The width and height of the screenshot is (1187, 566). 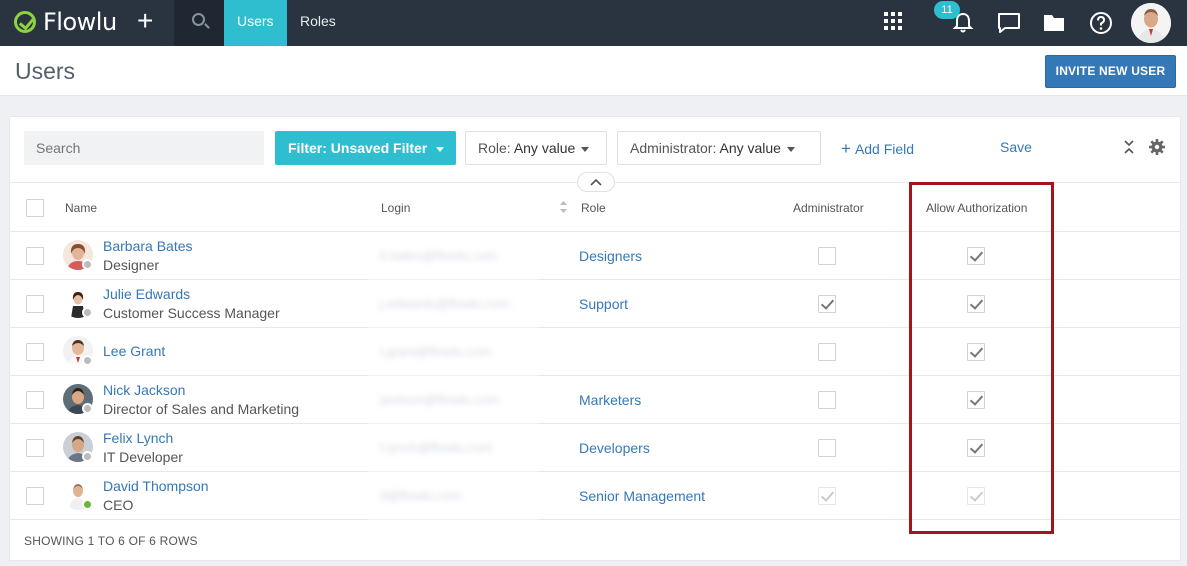 I want to click on add-field-button: + Add Field, so click(x=877, y=149).